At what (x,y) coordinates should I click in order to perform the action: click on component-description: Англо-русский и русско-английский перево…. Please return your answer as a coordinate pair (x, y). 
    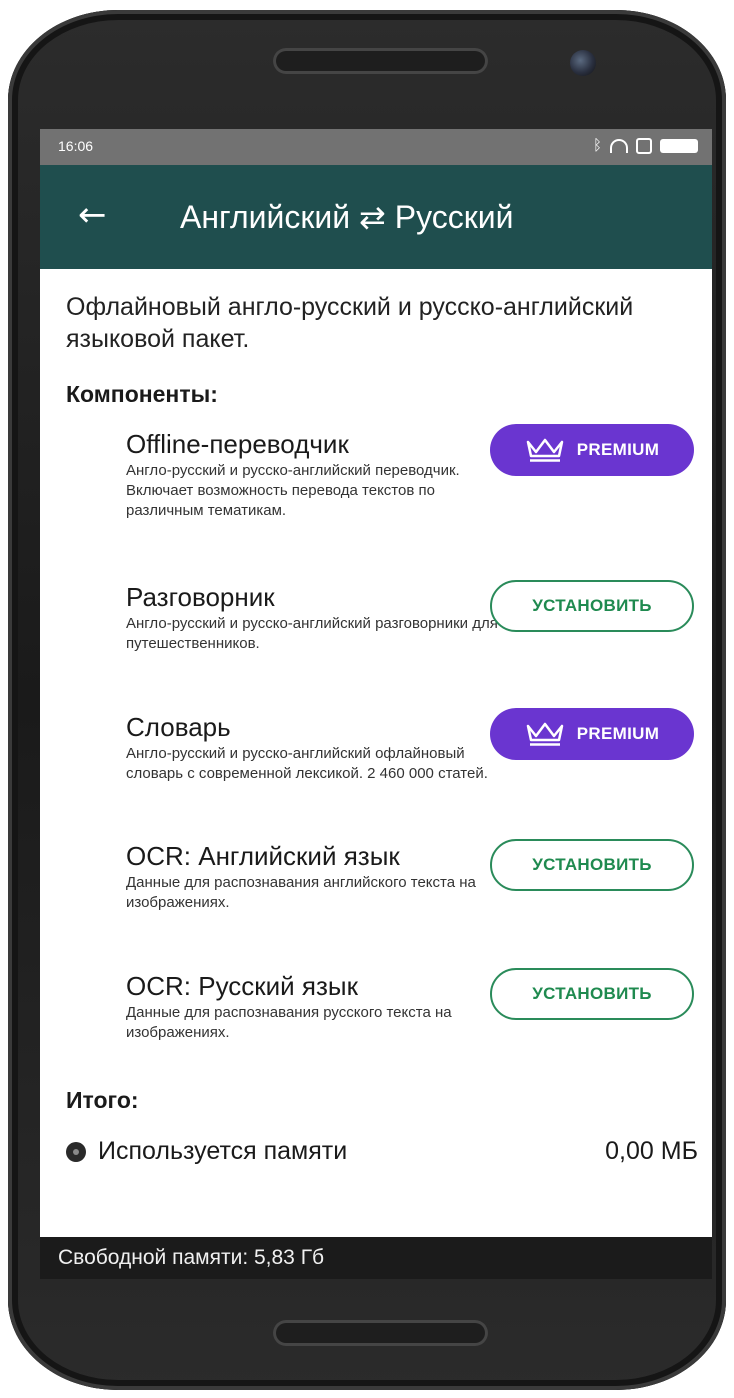
    Looking at the image, I should click on (293, 490).